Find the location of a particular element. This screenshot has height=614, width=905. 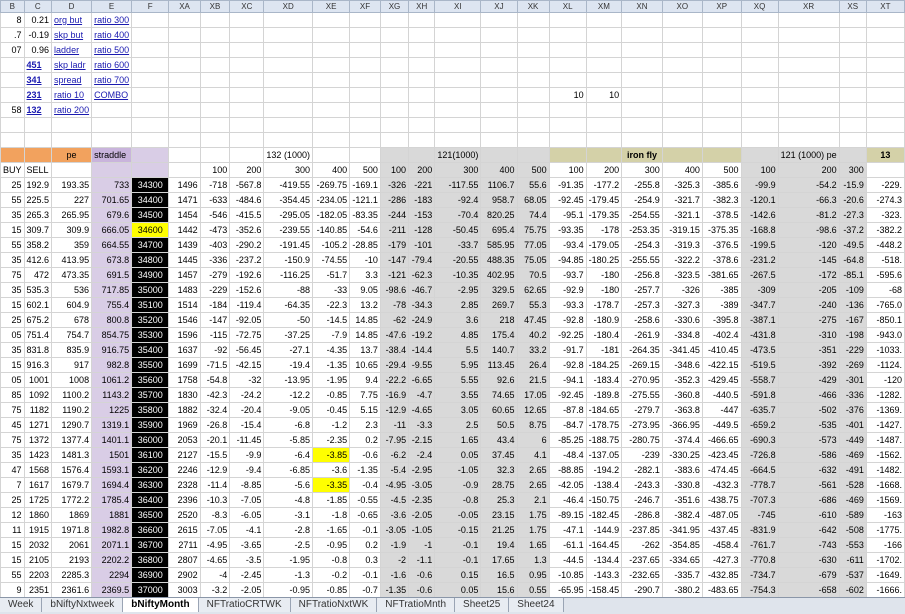

data-cell: -2.45 is located at coordinates (247, 575).